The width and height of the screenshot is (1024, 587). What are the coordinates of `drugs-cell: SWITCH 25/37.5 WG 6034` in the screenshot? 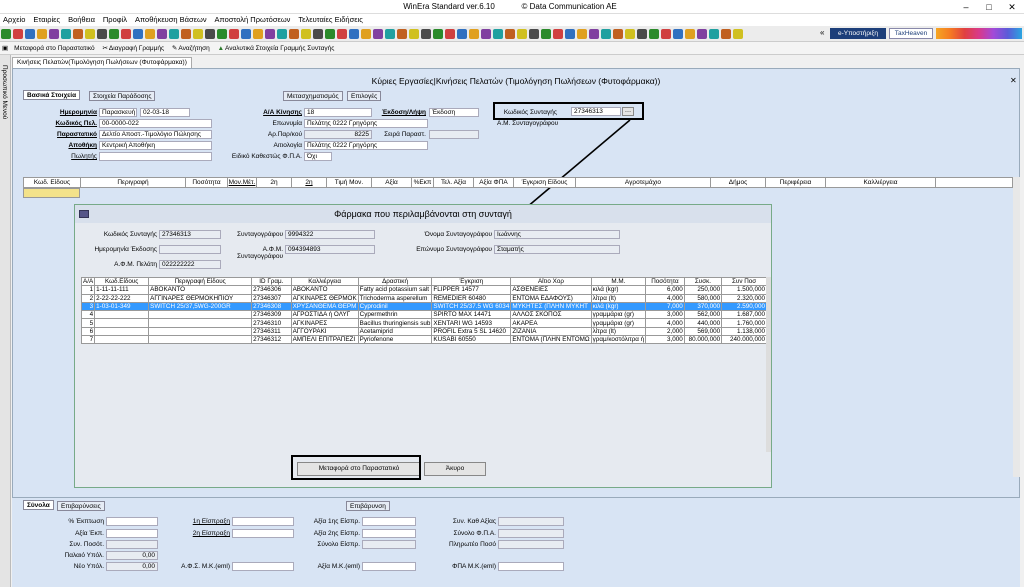 It's located at (471, 306).